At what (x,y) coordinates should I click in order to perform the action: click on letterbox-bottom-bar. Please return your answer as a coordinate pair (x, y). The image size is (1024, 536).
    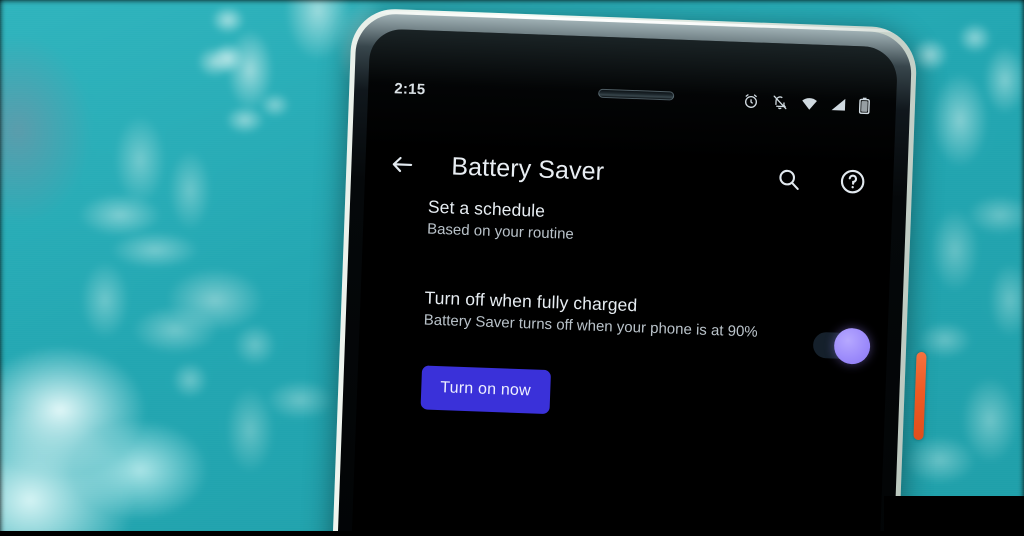
    Looking at the image, I should click on (512, 533).